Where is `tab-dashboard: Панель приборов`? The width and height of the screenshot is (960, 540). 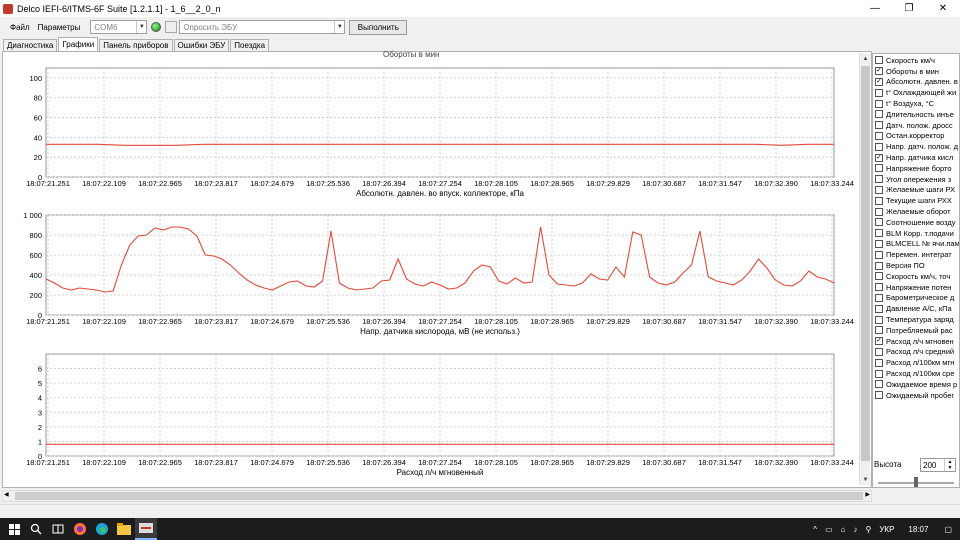 tab-dashboard: Панель приборов is located at coordinates (136, 45).